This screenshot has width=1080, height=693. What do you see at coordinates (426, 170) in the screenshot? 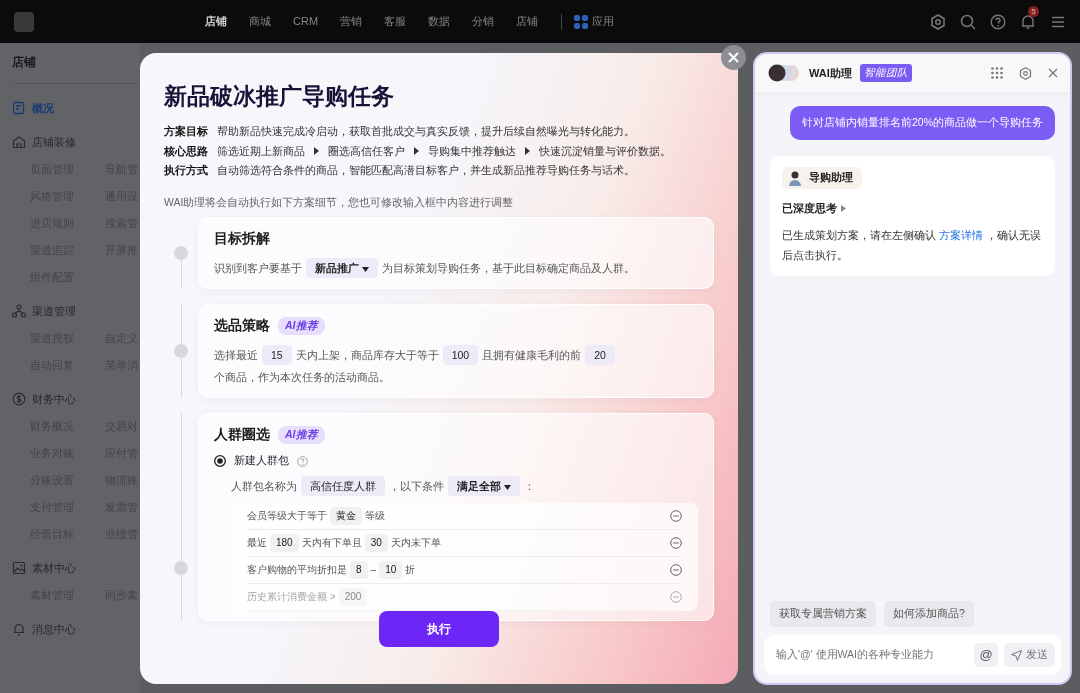
I see `info-text: 自动筛选符合条件的商品，智能匹配高潜目标客户，并生成新品推荐导购任务与话术。` at bounding box center [426, 170].